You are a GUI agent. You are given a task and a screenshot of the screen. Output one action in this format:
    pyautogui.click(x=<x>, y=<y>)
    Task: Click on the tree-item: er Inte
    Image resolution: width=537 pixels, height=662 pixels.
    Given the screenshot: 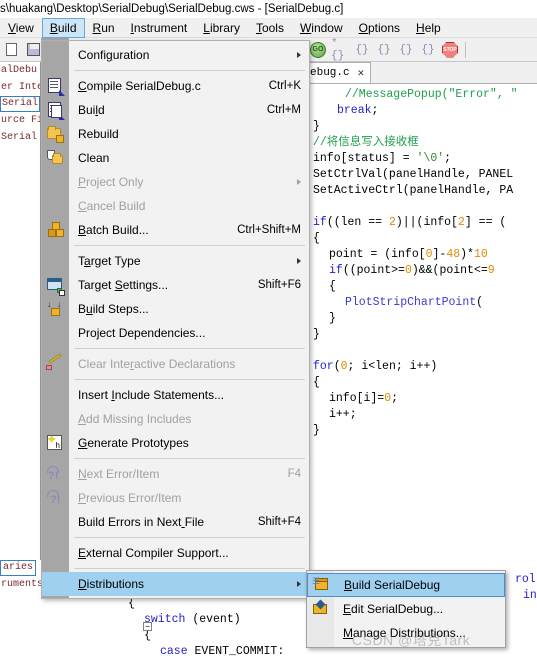 What is the action you would take?
    pyautogui.click(x=20, y=87)
    